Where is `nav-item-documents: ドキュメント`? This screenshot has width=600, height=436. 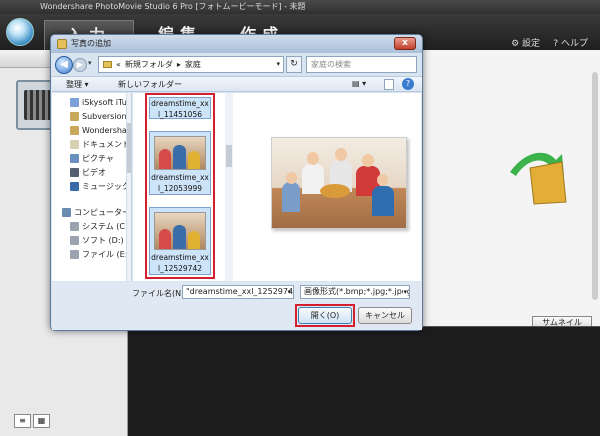 nav-item-documents: ドキュメント is located at coordinates (100, 145).